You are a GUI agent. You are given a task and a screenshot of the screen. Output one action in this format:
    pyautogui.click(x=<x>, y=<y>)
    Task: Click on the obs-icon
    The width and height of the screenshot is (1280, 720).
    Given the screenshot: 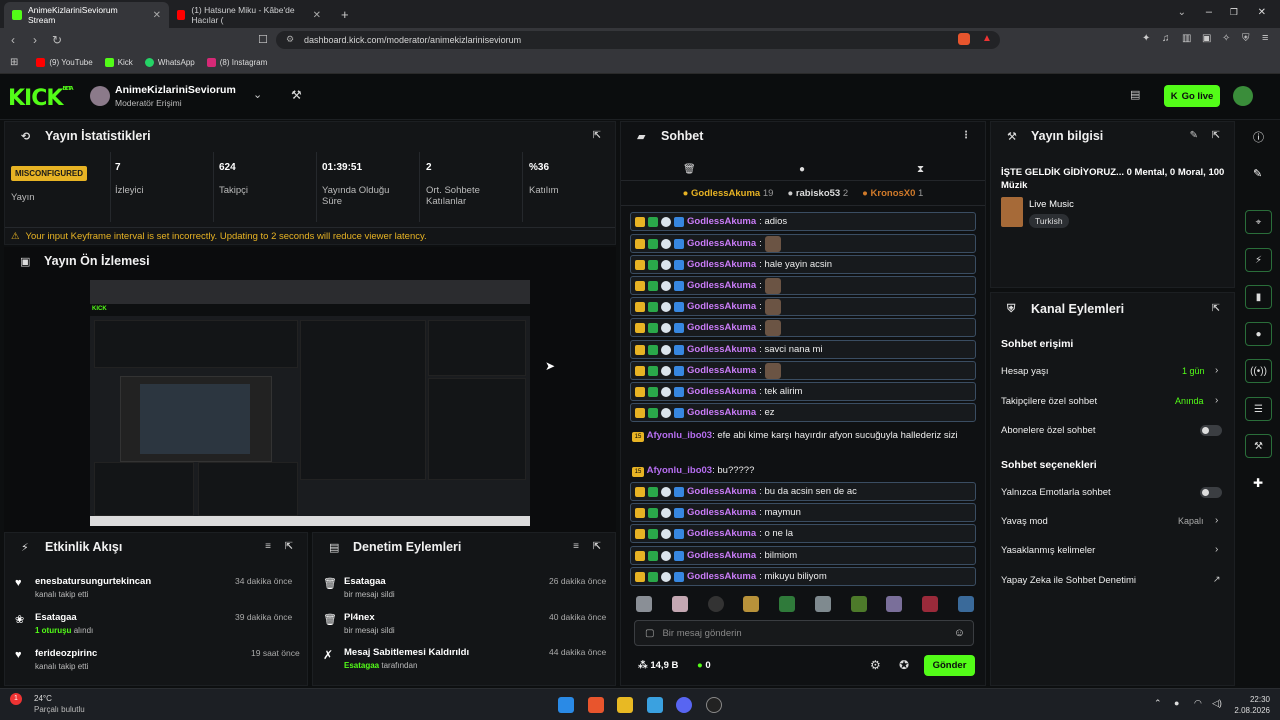 What is the action you would take?
    pyautogui.click(x=714, y=705)
    